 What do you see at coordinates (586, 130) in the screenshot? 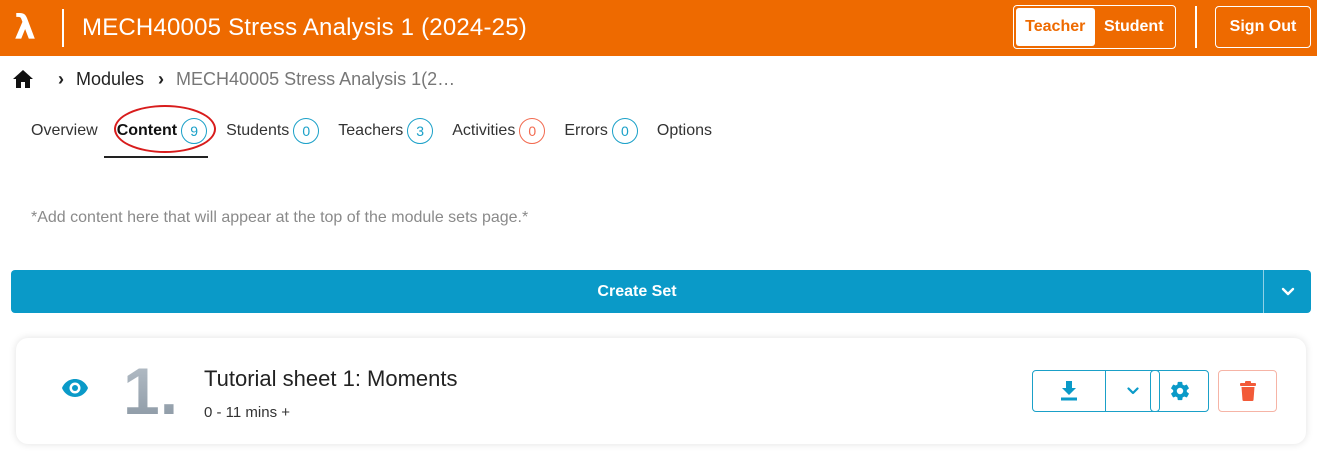
I see `tab-label: Errors` at bounding box center [586, 130].